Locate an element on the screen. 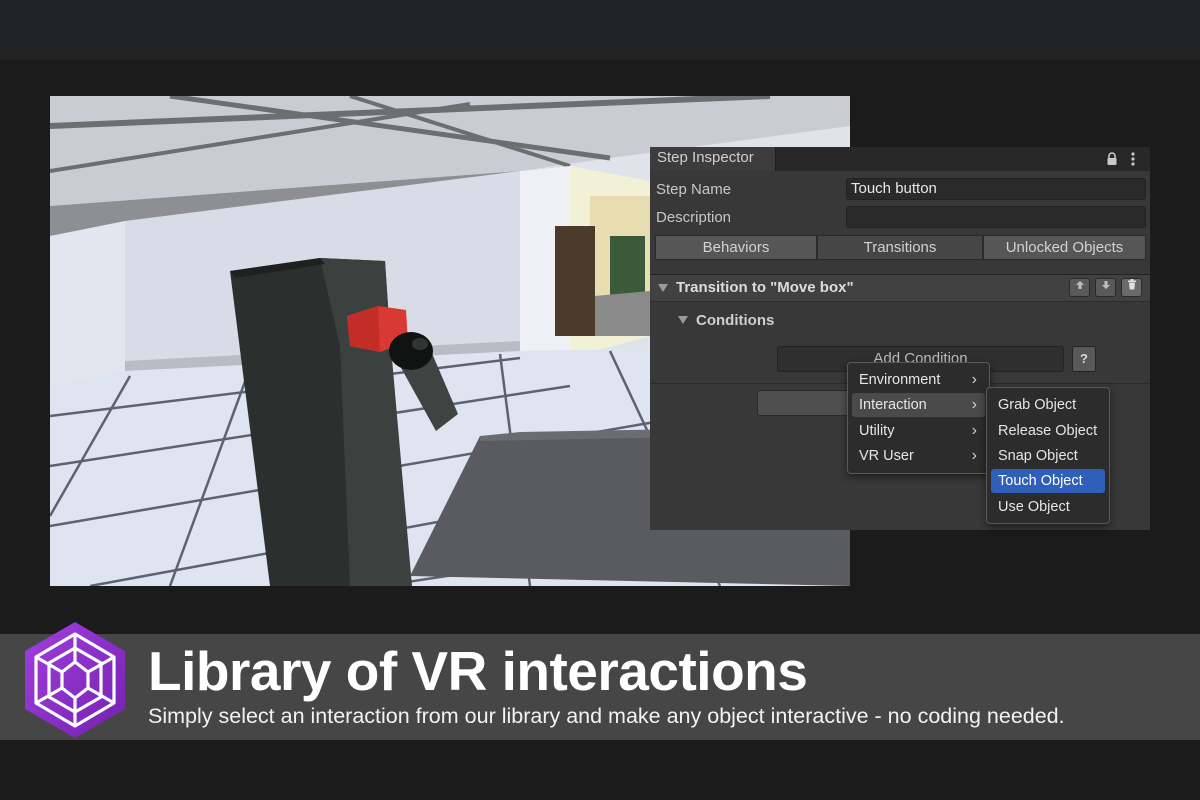  menu-item-label: VR User is located at coordinates (886, 456).